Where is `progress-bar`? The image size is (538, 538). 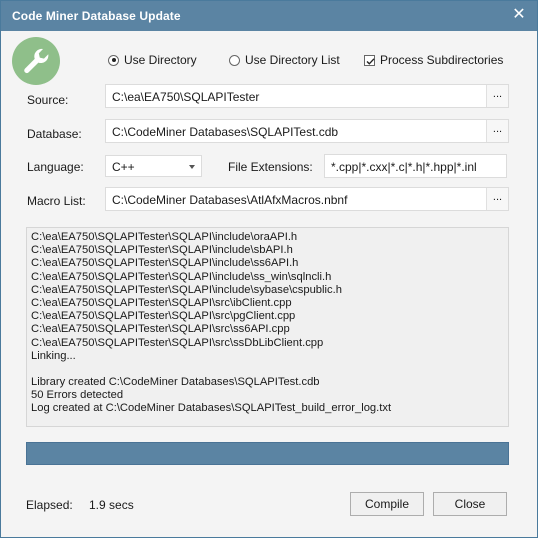
progress-bar is located at coordinates (267, 453).